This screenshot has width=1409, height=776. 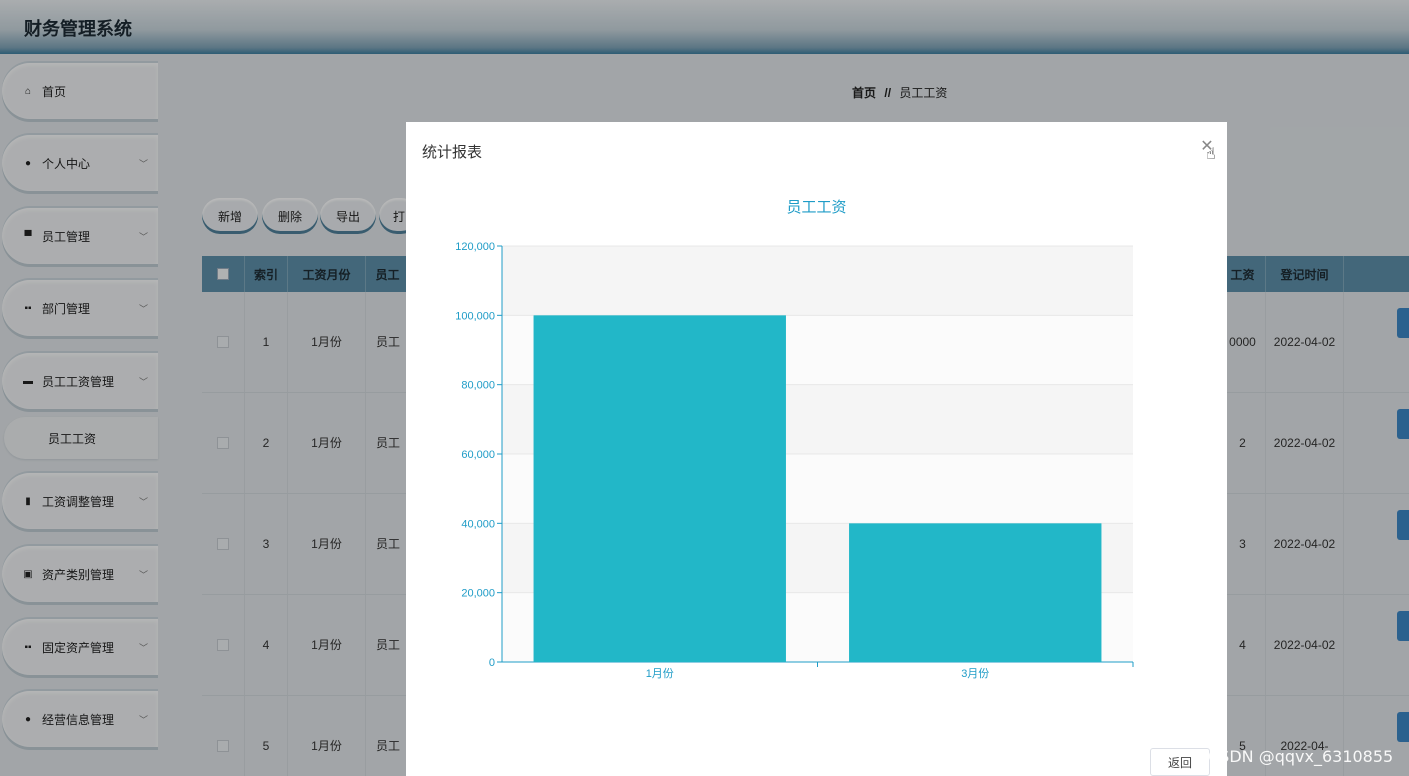 I want to click on x-tick-label: 1月份, so click(x=660, y=673).